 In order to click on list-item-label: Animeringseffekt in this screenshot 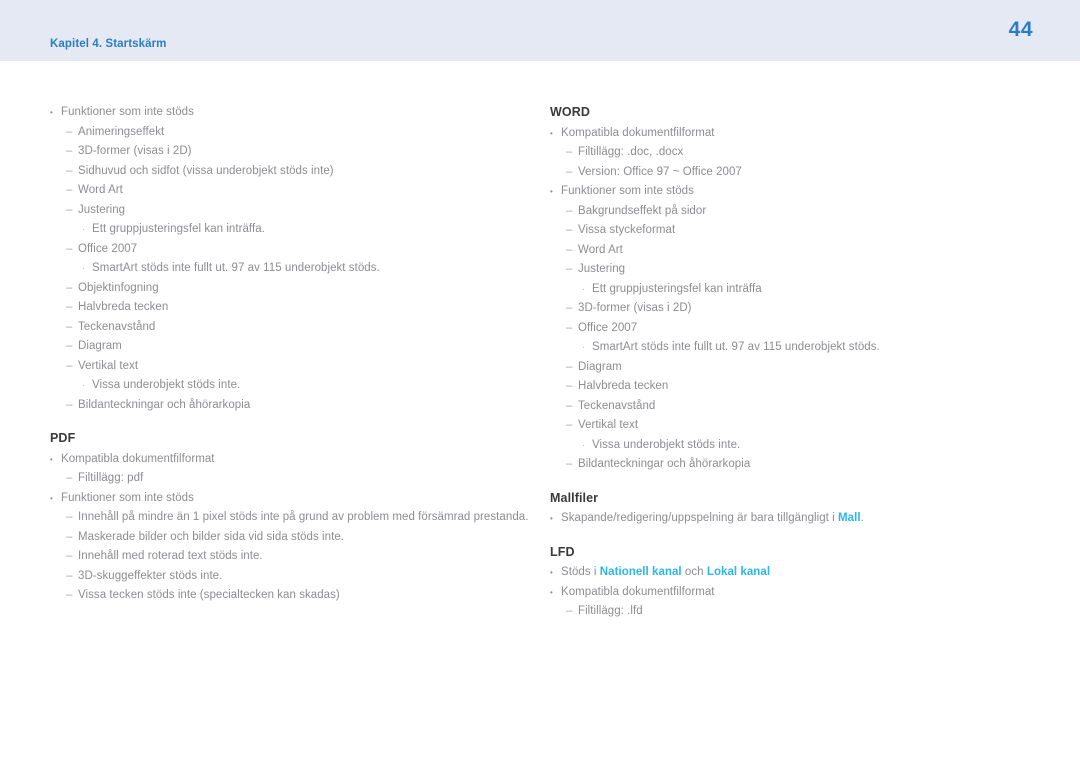, I will do `click(121, 131)`.